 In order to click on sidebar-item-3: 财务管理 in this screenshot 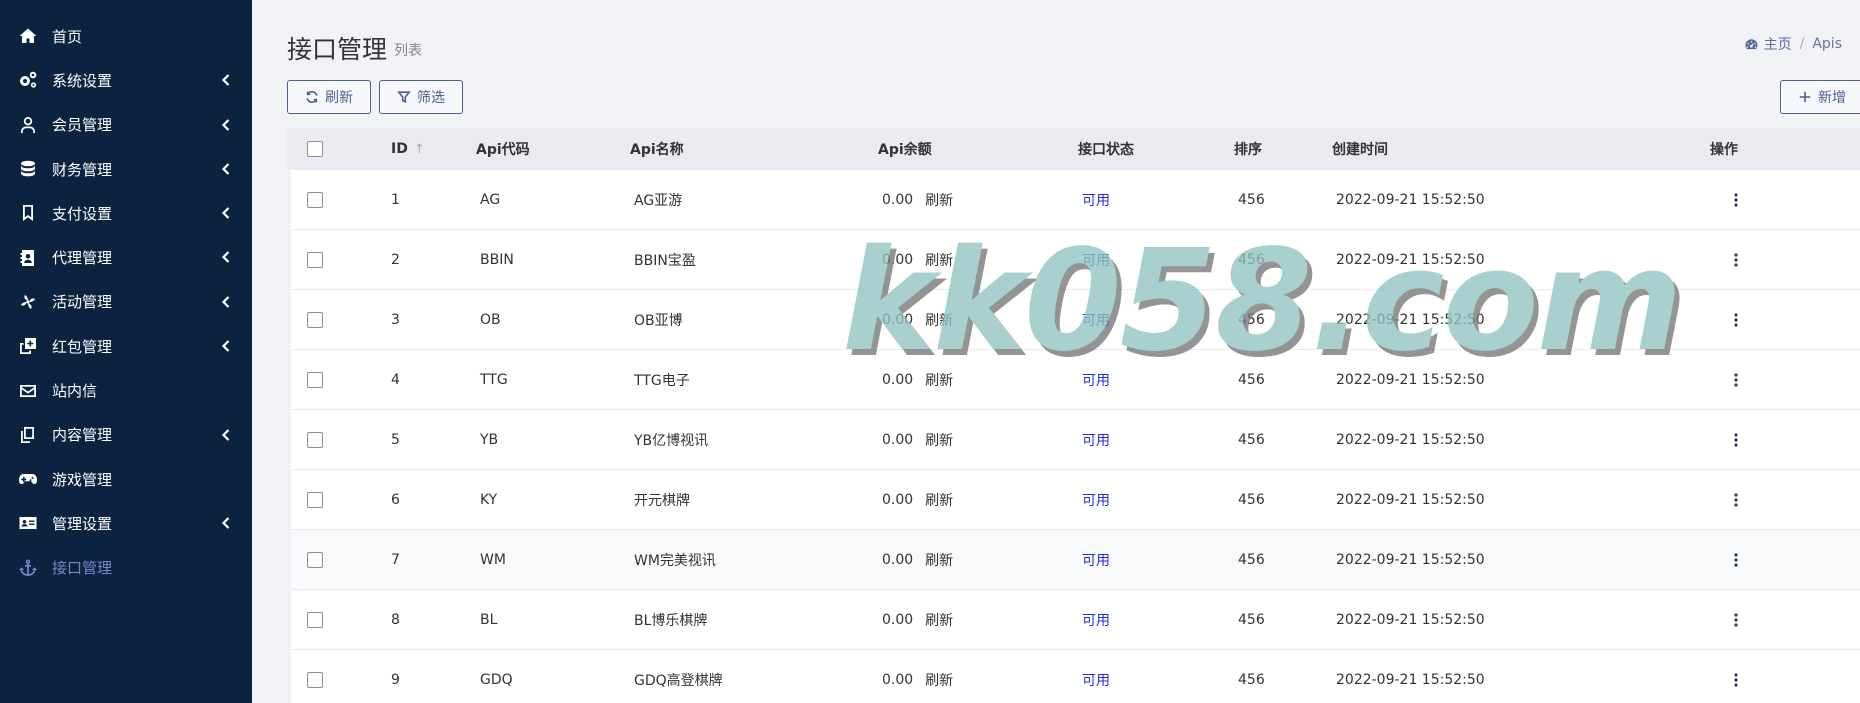, I will do `click(126, 169)`.